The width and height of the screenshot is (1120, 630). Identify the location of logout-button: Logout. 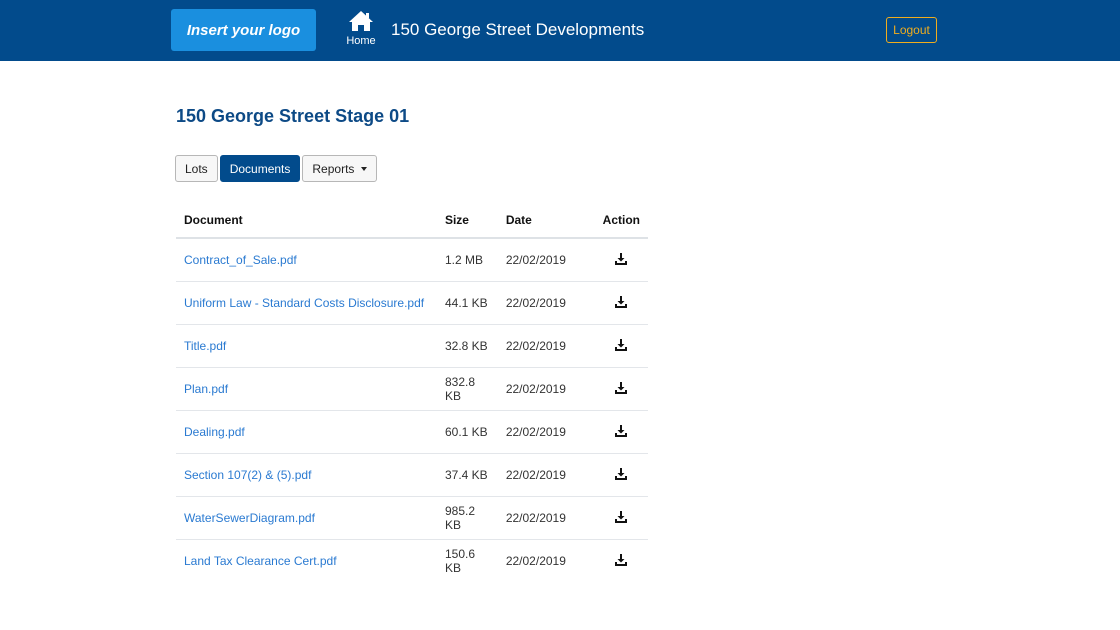
(911, 30).